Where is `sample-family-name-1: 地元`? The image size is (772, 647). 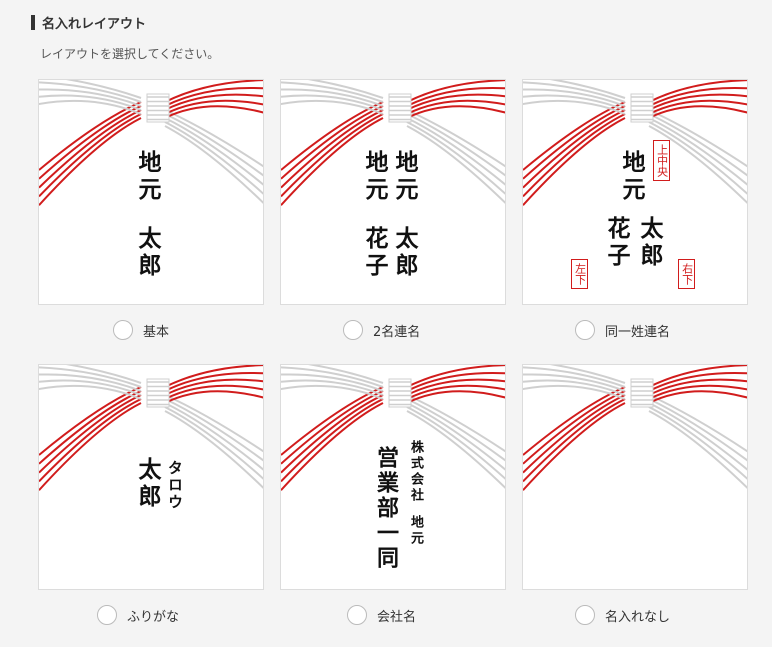
sample-family-name-1: 地元 is located at coordinates (404, 177).